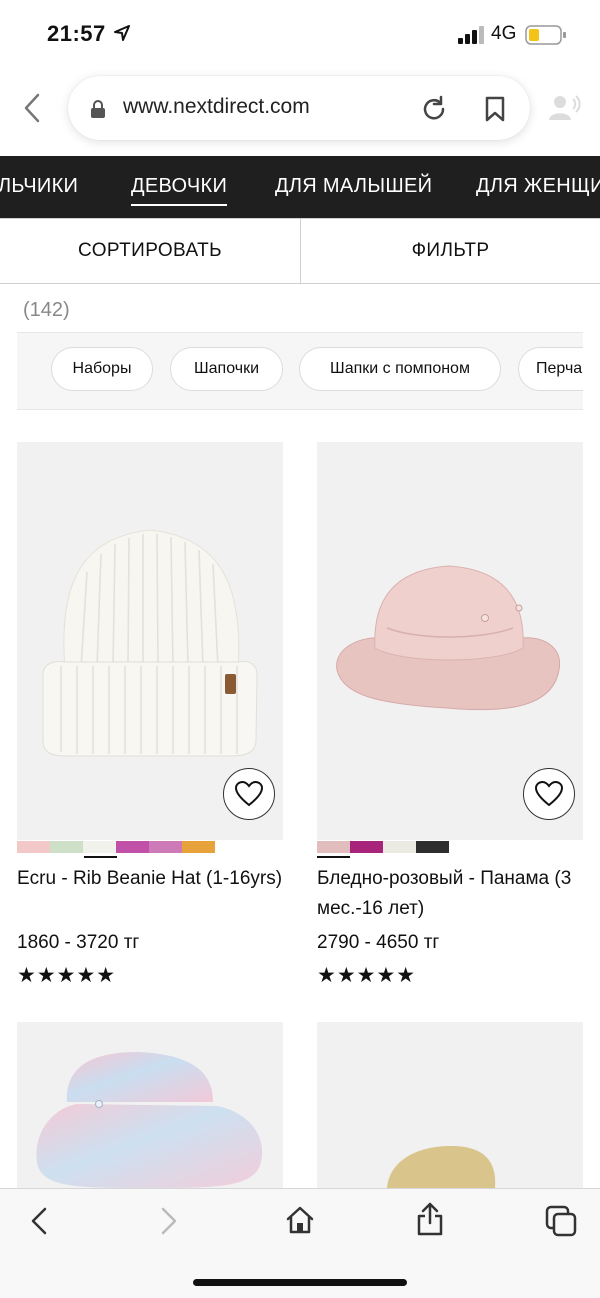 This screenshot has width=600, height=1298. What do you see at coordinates (546, 37) in the screenshot?
I see `battery-icon` at bounding box center [546, 37].